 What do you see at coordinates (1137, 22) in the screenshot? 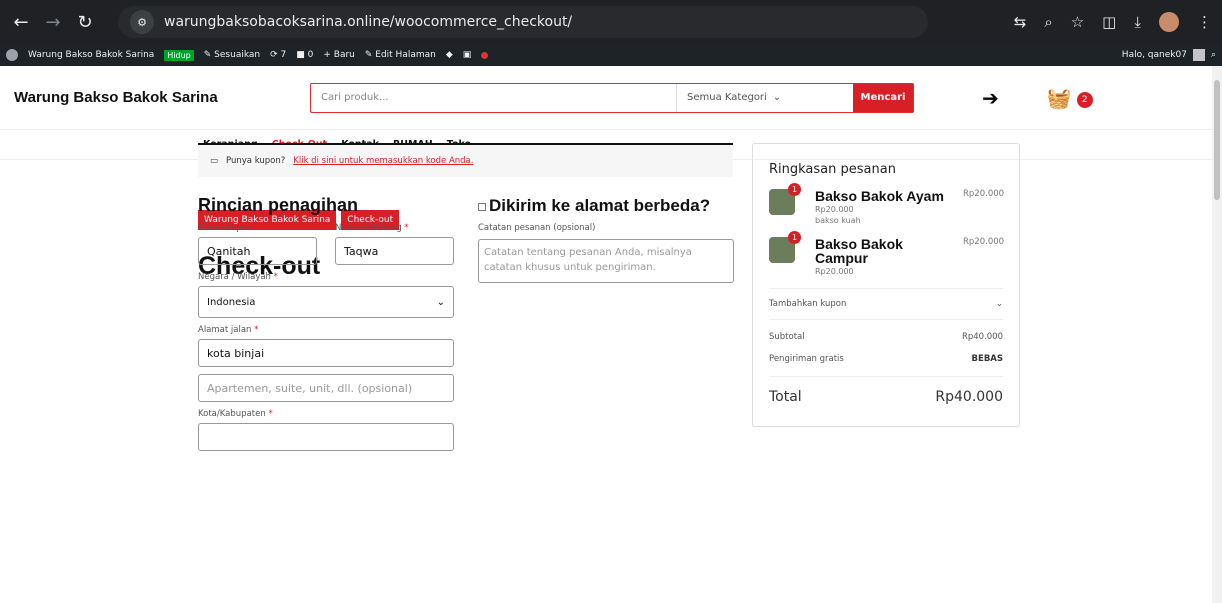
I see `download-icon: ⤓` at bounding box center [1137, 22].